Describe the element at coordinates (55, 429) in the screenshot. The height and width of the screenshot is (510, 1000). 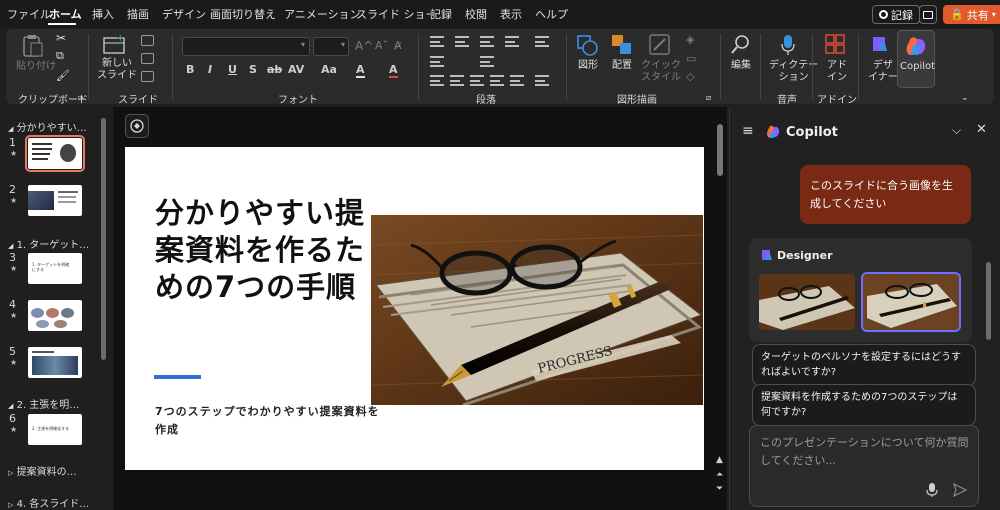
I see `slide-thumbnail-6: 2. 主張を明確化する` at that location.